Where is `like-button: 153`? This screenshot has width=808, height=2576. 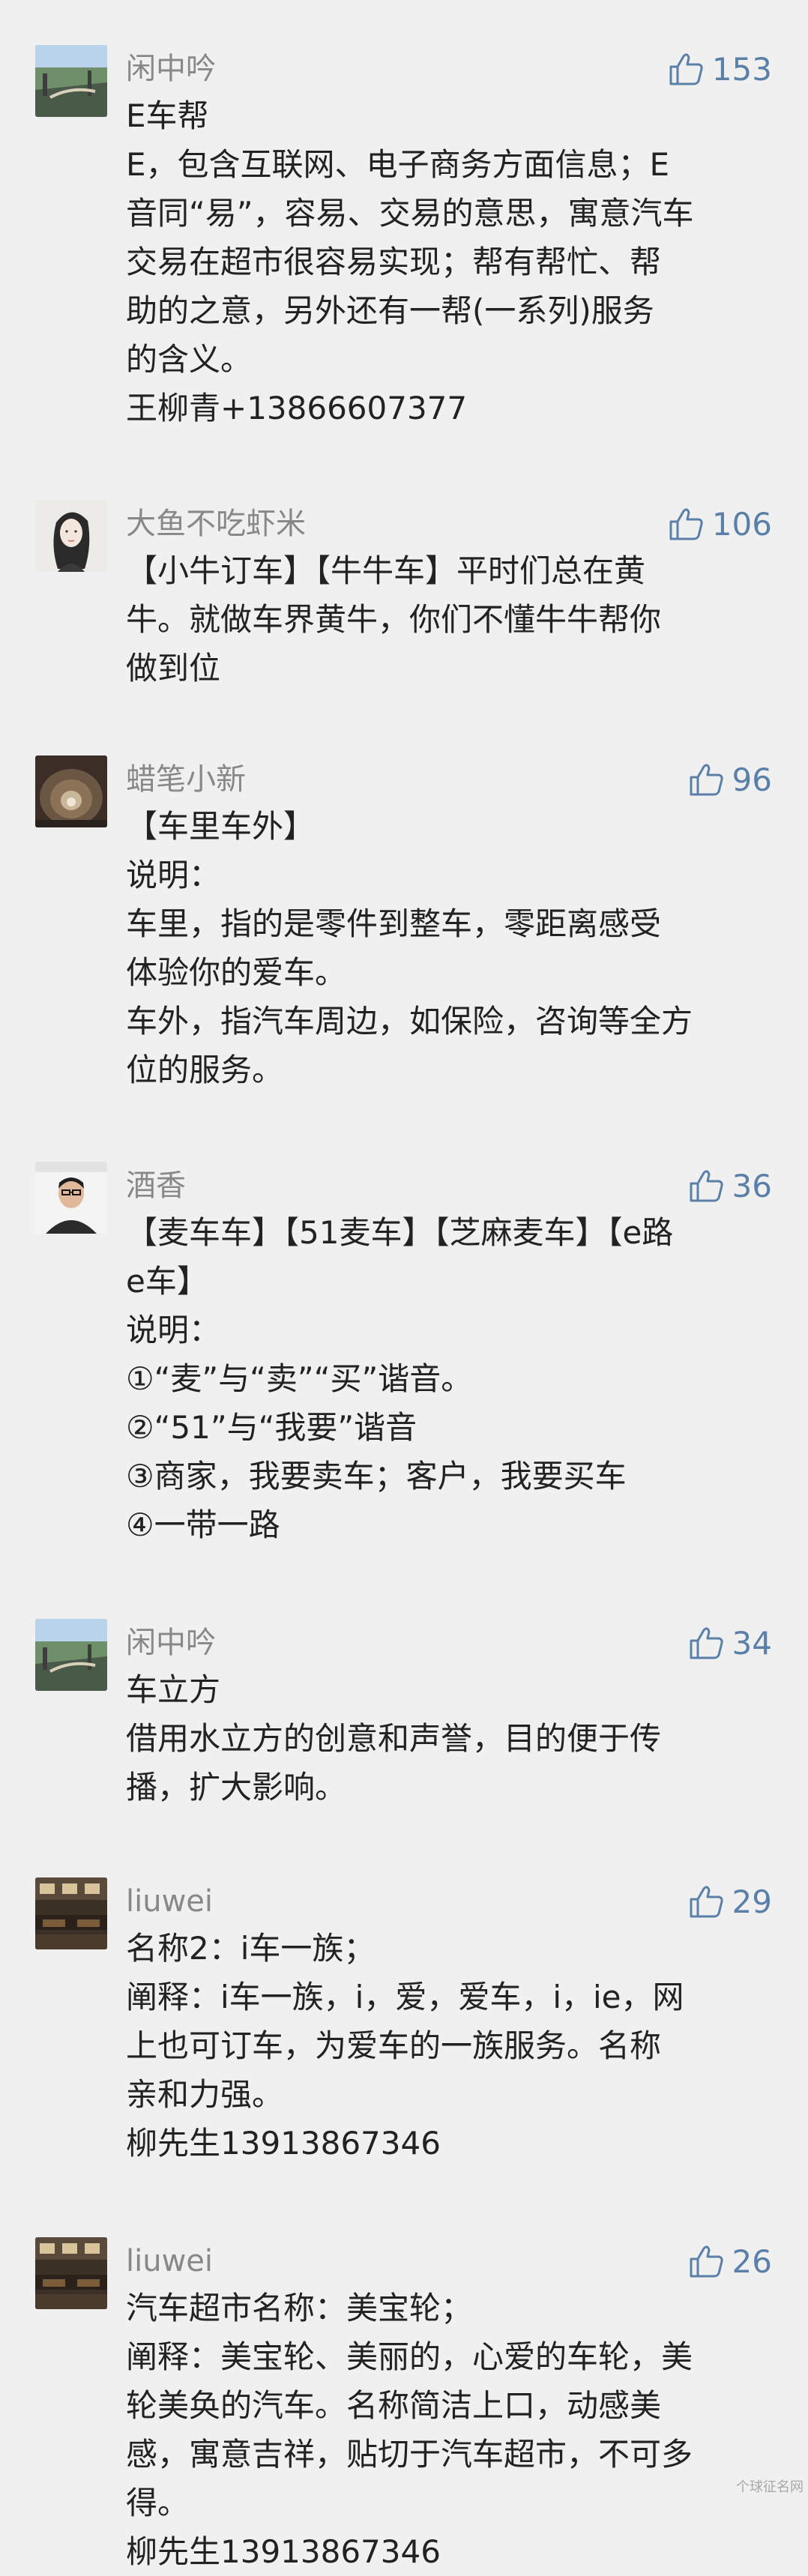
like-button: 153 is located at coordinates (719, 68).